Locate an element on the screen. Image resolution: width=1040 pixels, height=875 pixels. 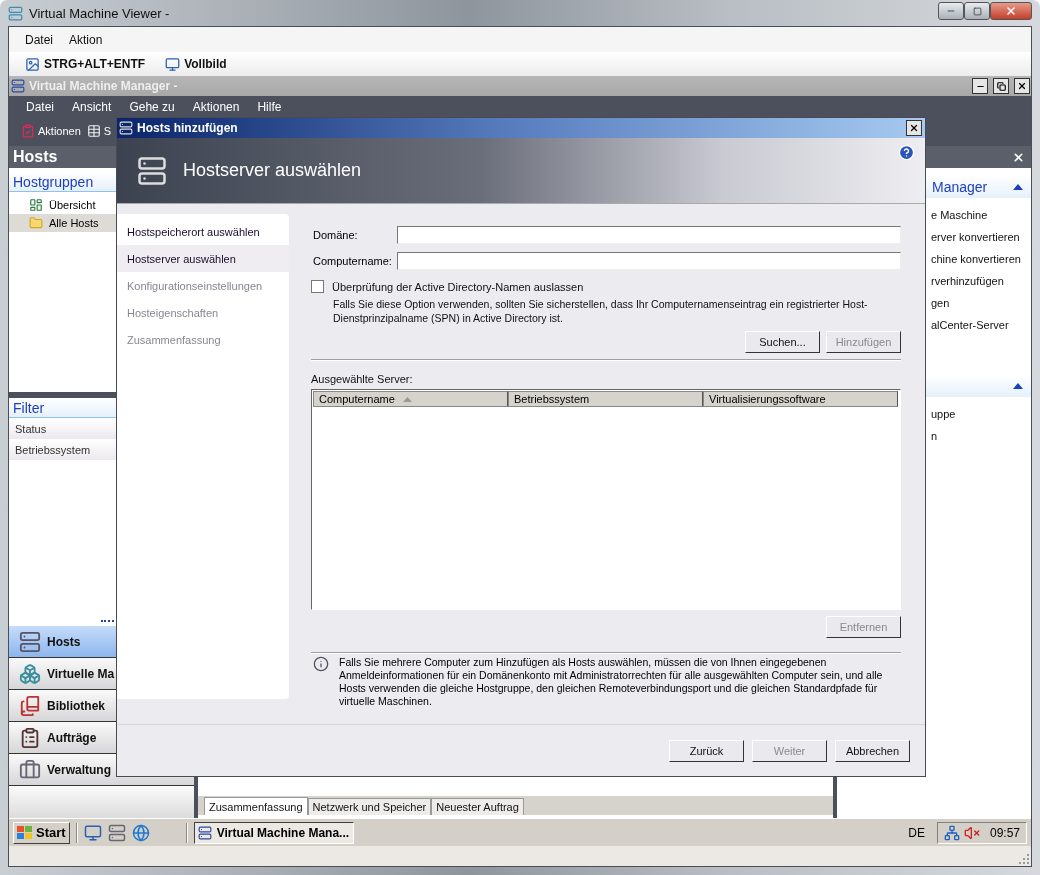
help-icon is located at coordinates (906, 152).